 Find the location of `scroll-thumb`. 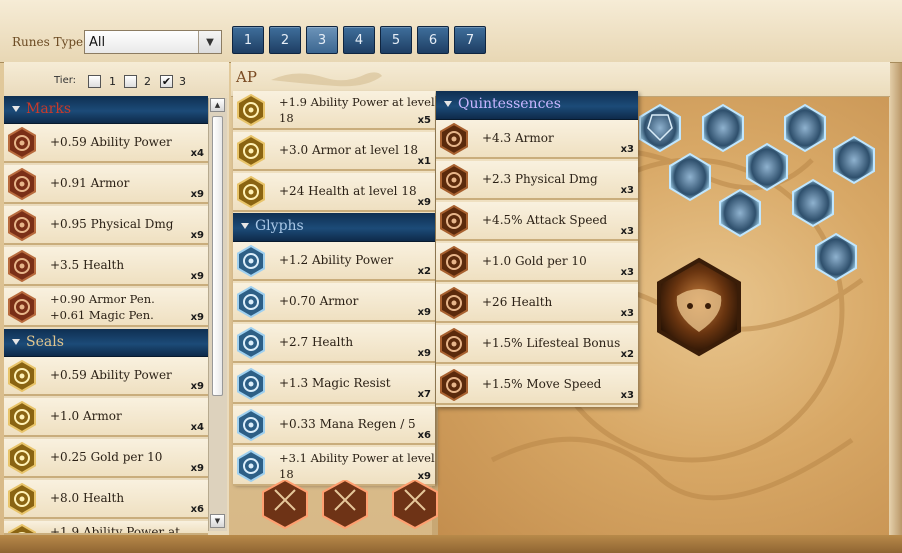

scroll-thumb is located at coordinates (217, 256).